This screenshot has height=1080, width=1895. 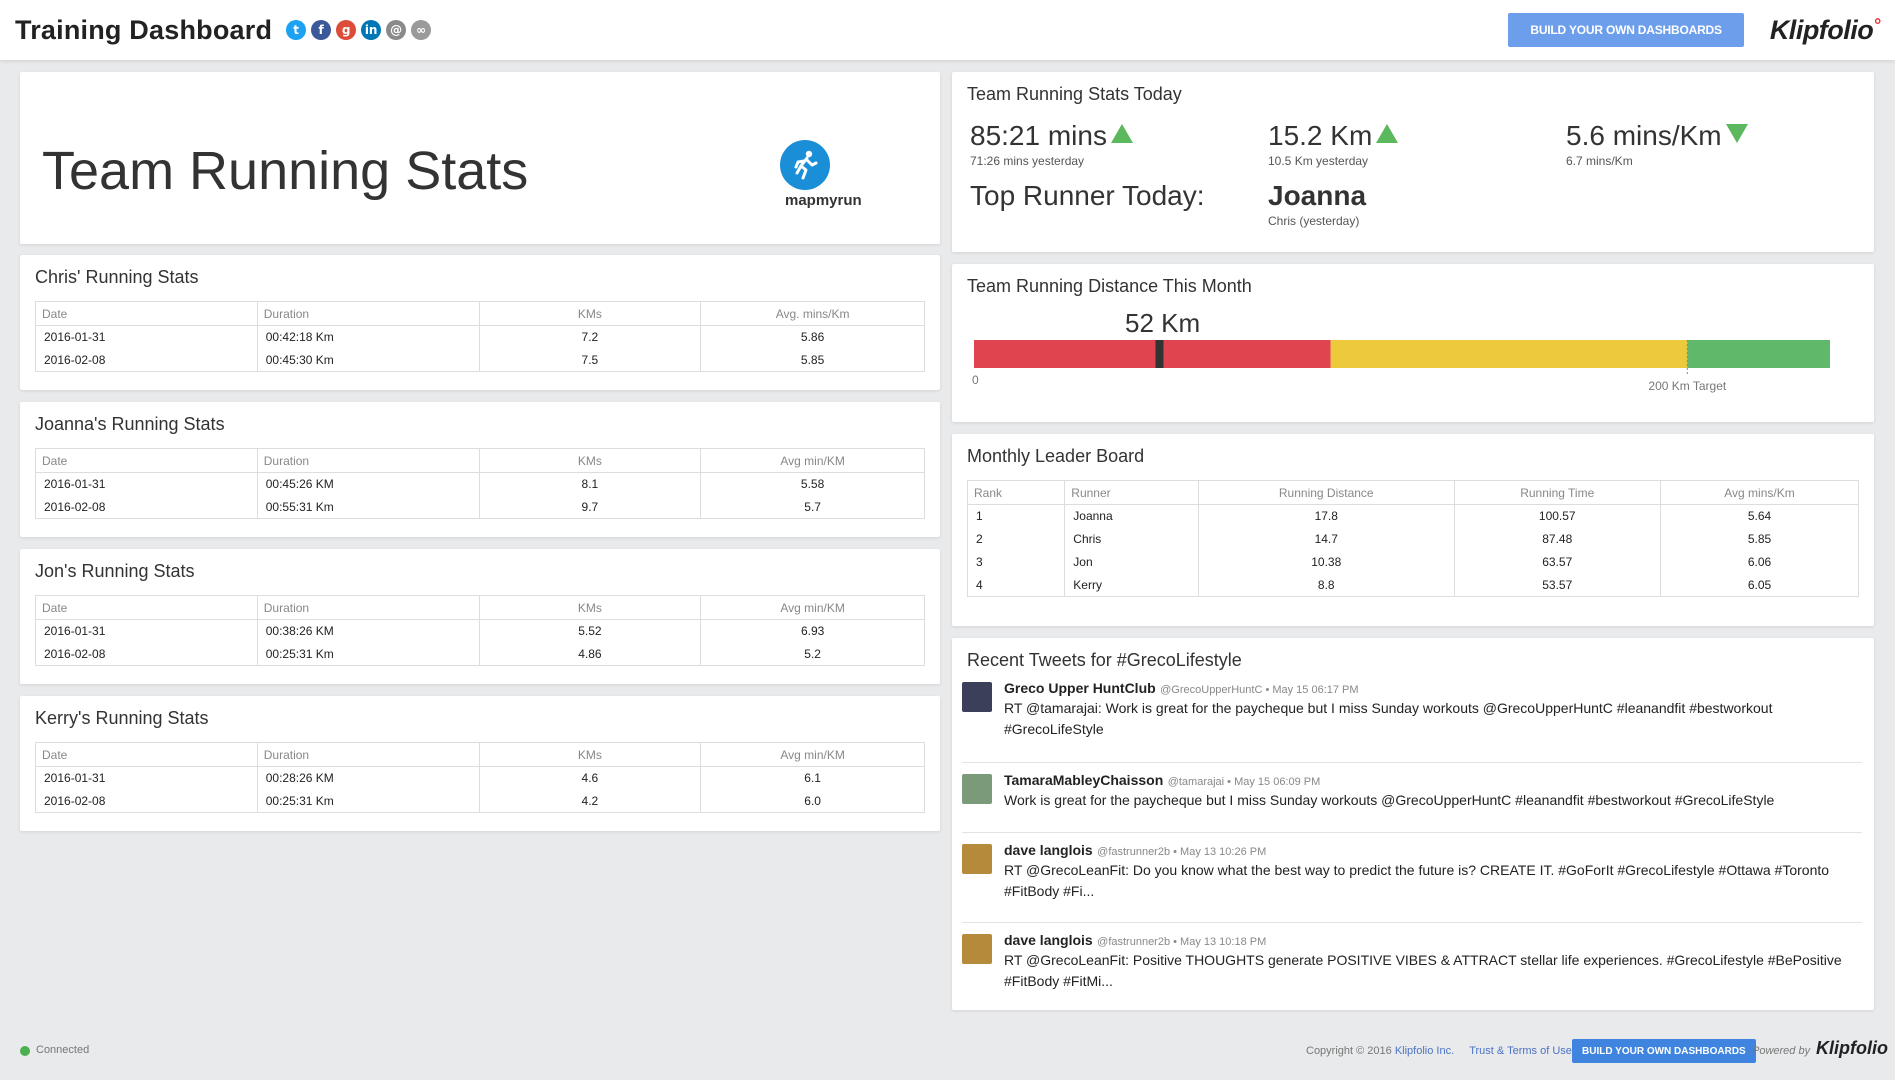 I want to click on table-cell: 4.2, so click(x=589, y=801).